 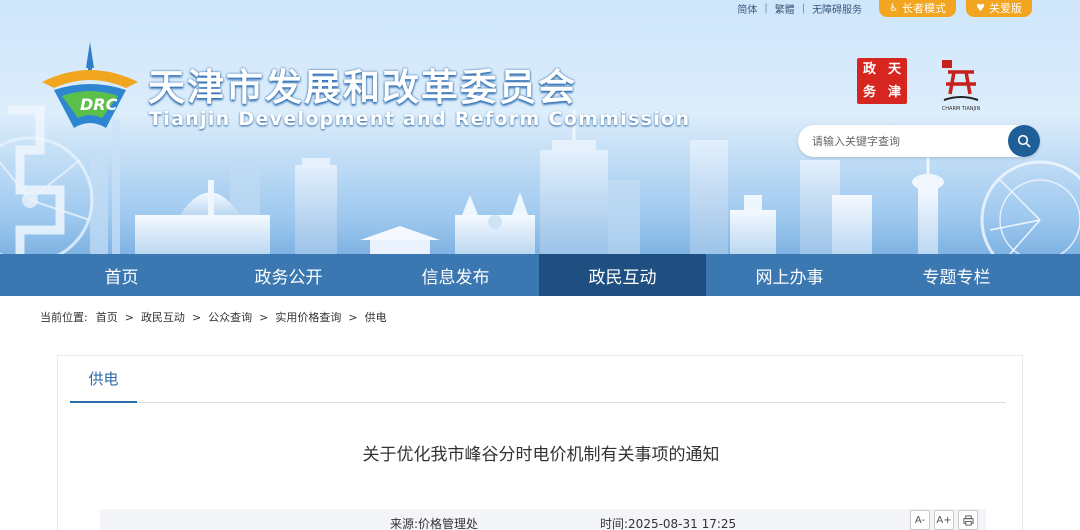 I want to click on search-button, so click(x=1024, y=141).